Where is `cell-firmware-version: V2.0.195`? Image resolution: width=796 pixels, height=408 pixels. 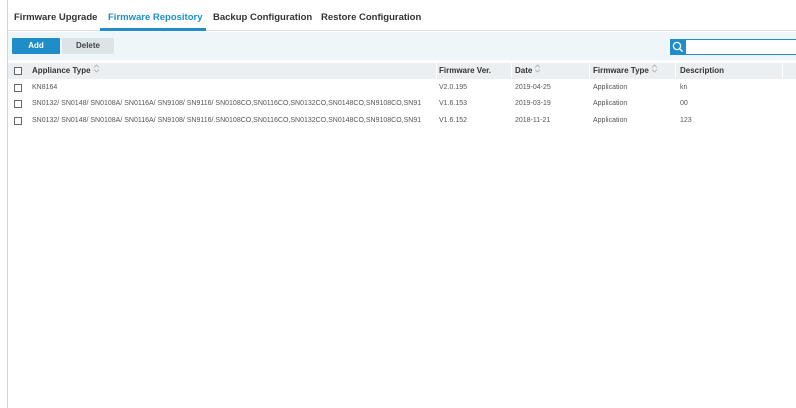 cell-firmware-version: V2.0.195 is located at coordinates (453, 87).